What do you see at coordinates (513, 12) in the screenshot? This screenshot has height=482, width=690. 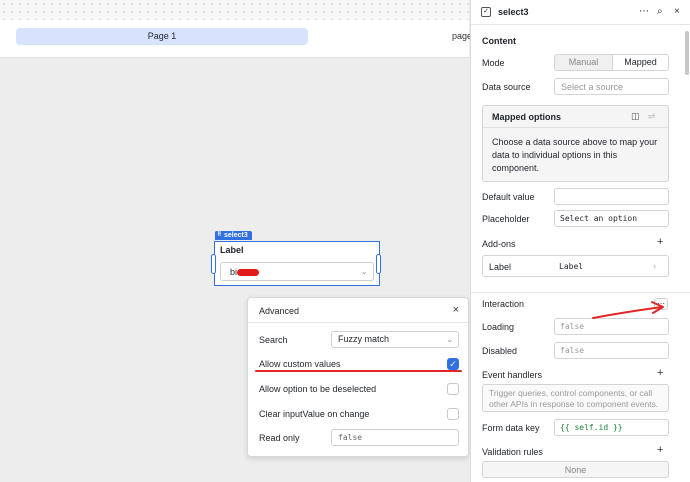 I see `component-name: select3` at bounding box center [513, 12].